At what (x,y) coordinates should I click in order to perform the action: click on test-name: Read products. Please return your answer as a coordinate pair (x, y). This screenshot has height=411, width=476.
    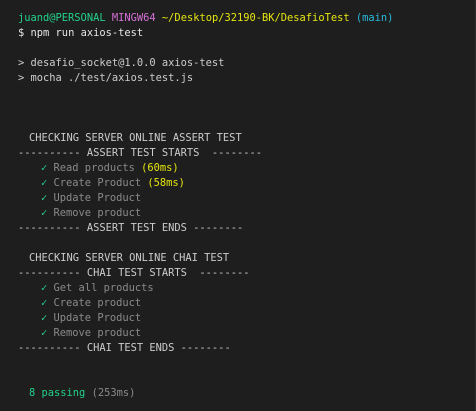
    Looking at the image, I should click on (94, 168).